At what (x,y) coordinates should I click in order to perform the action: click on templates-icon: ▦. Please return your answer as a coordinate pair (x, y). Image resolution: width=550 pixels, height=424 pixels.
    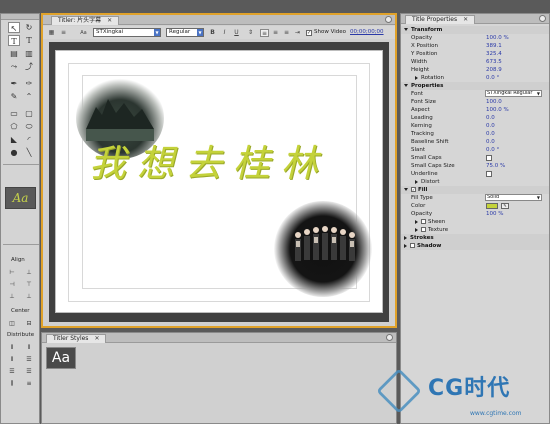
    Looking at the image, I should click on (51, 33).